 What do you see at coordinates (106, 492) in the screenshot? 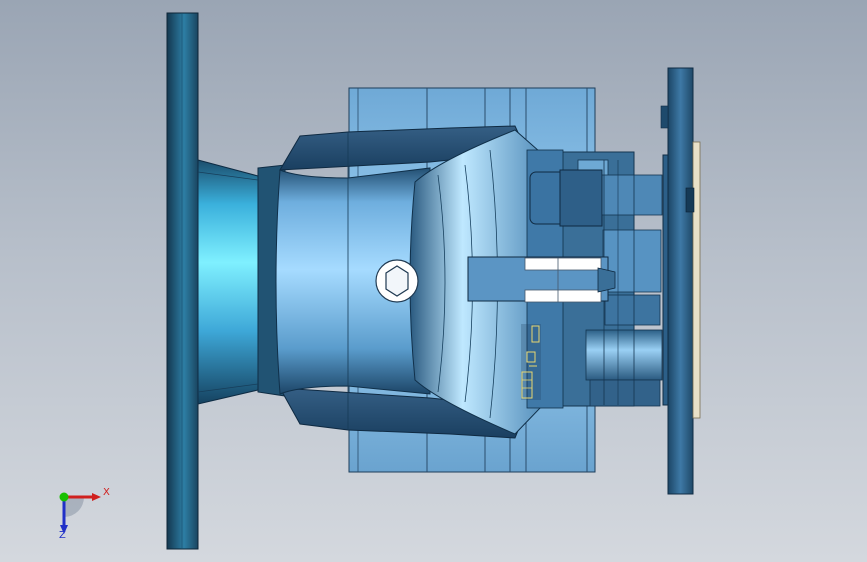
I see `x-axis-label: X` at bounding box center [106, 492].